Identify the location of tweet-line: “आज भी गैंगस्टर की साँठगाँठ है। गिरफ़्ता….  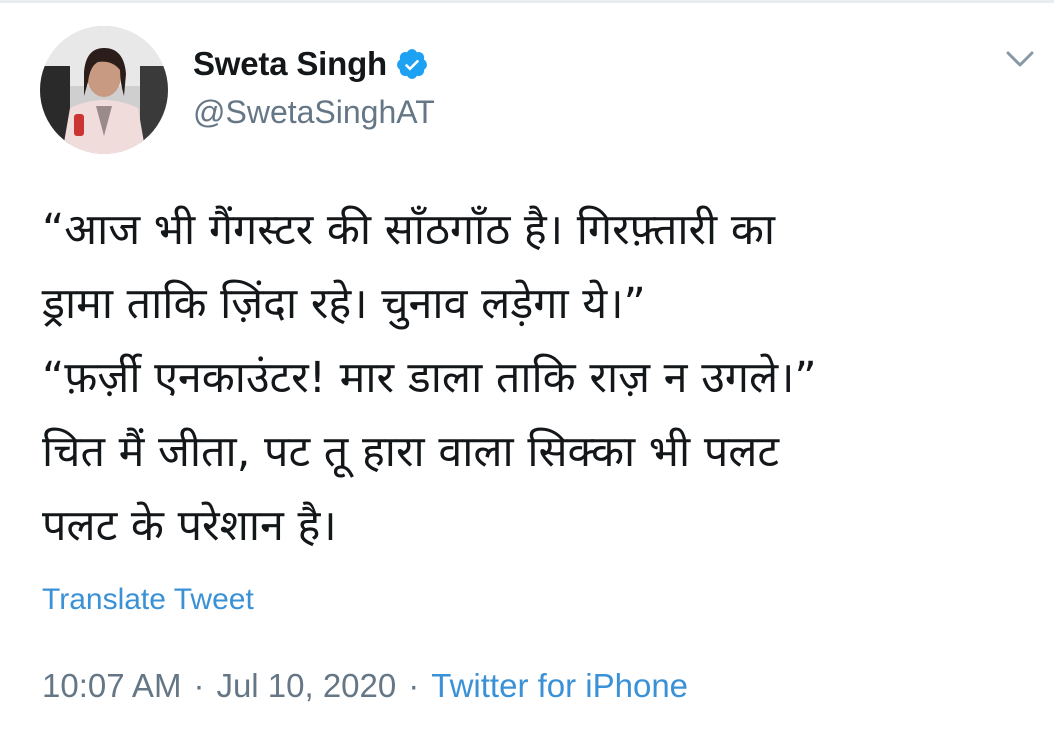
(409, 230).